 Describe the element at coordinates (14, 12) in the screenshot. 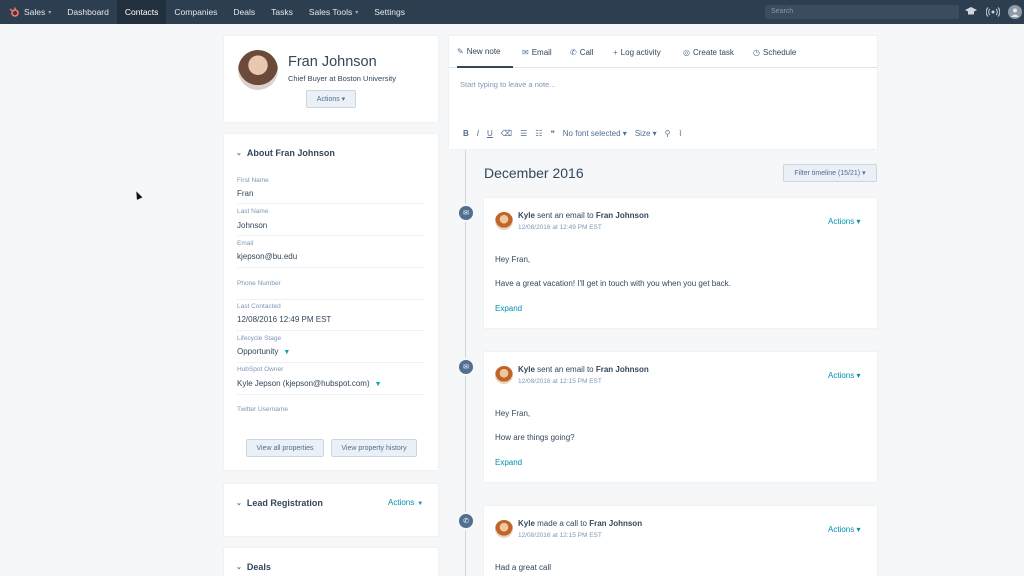

I see `hubspot-logo-icon` at that location.